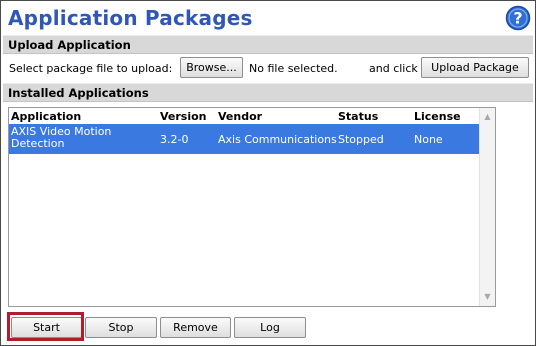 Image resolution: width=536 pixels, height=346 pixels. I want to click on cell-application: AXIS Video Motion Detection, so click(61, 137).